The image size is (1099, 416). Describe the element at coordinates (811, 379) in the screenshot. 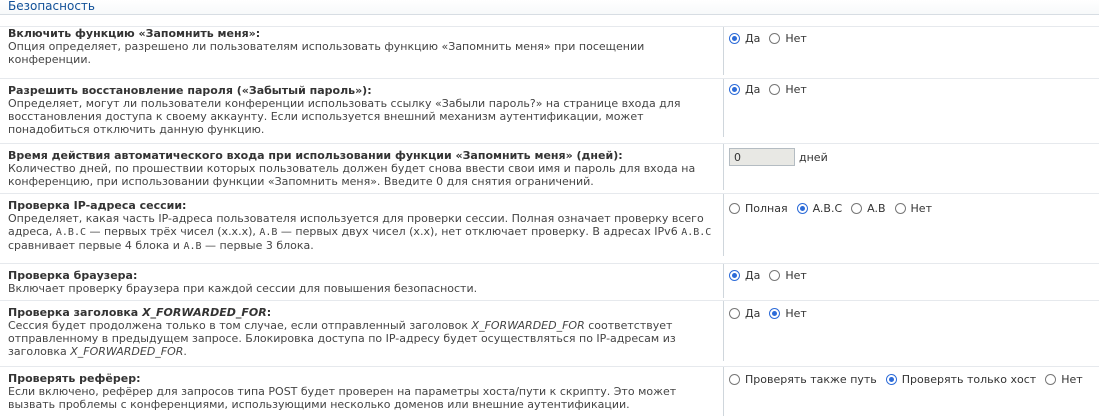

I see `option-label: Проверять также путь` at that location.